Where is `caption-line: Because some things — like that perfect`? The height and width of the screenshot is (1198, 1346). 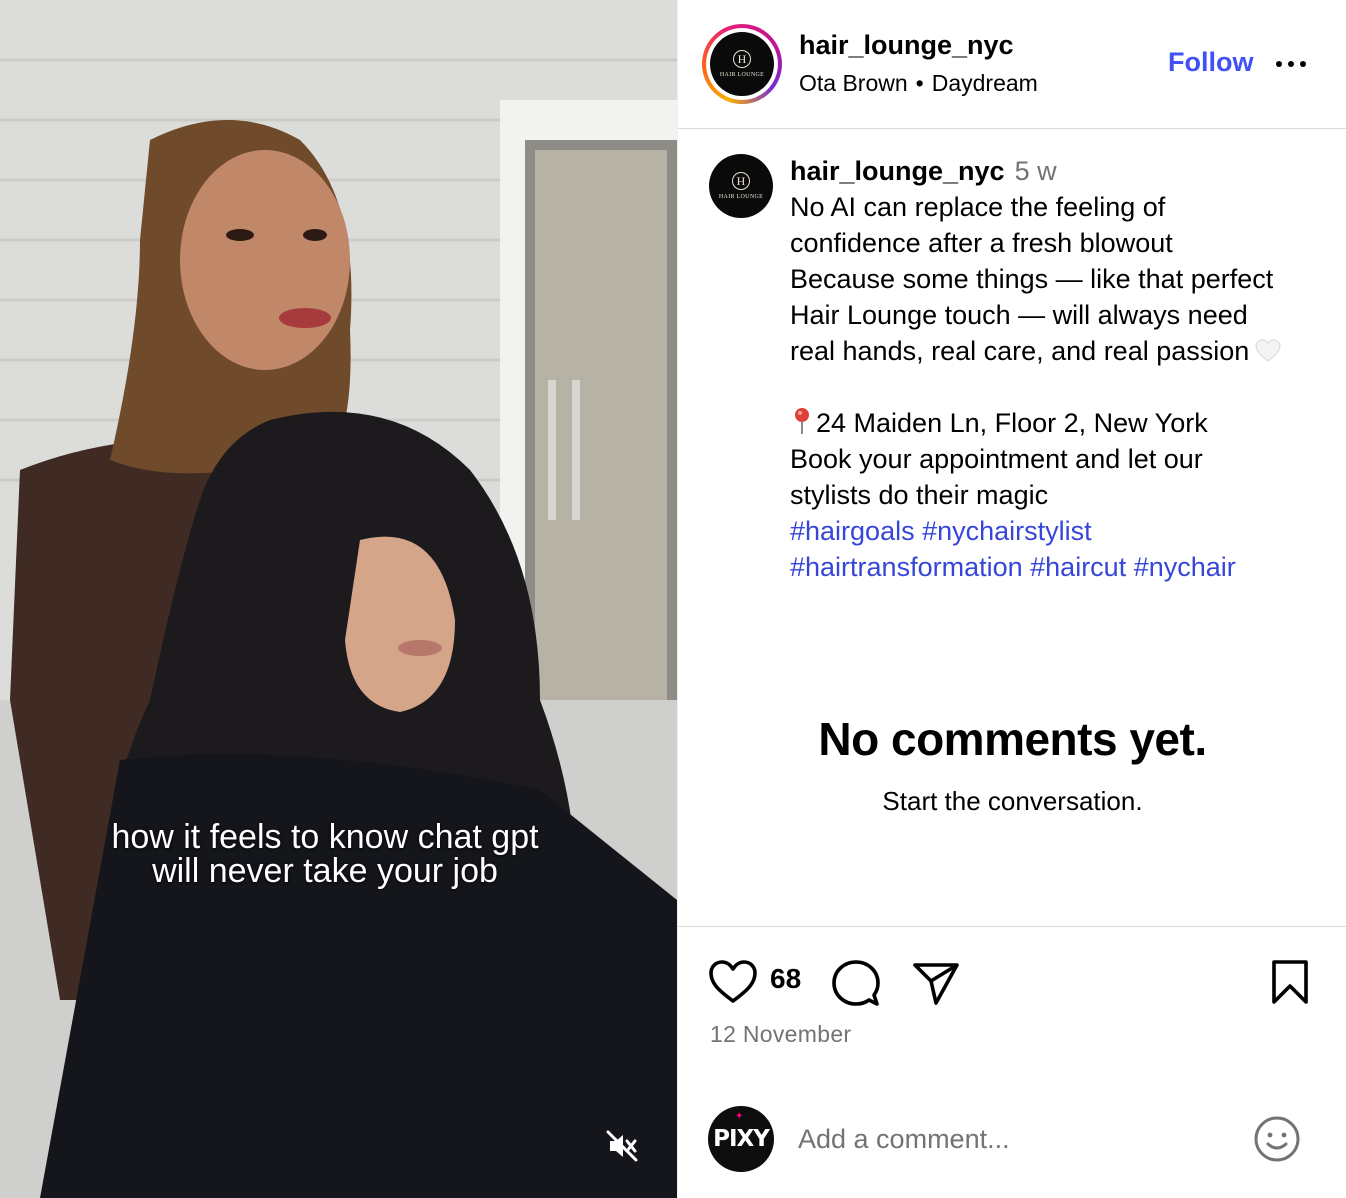 caption-line: Because some things — like that perfect is located at coordinates (1032, 279).